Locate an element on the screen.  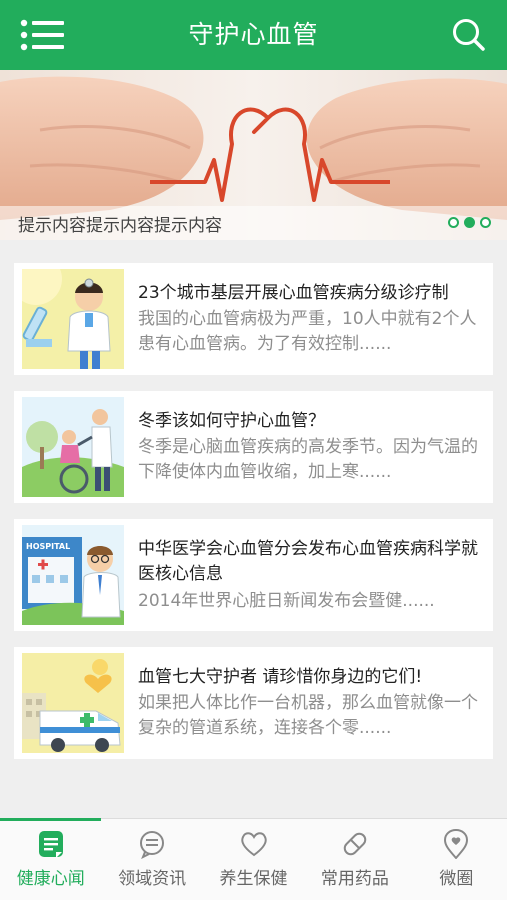
tab-label: 领域资讯 is located at coordinates (152, 879).